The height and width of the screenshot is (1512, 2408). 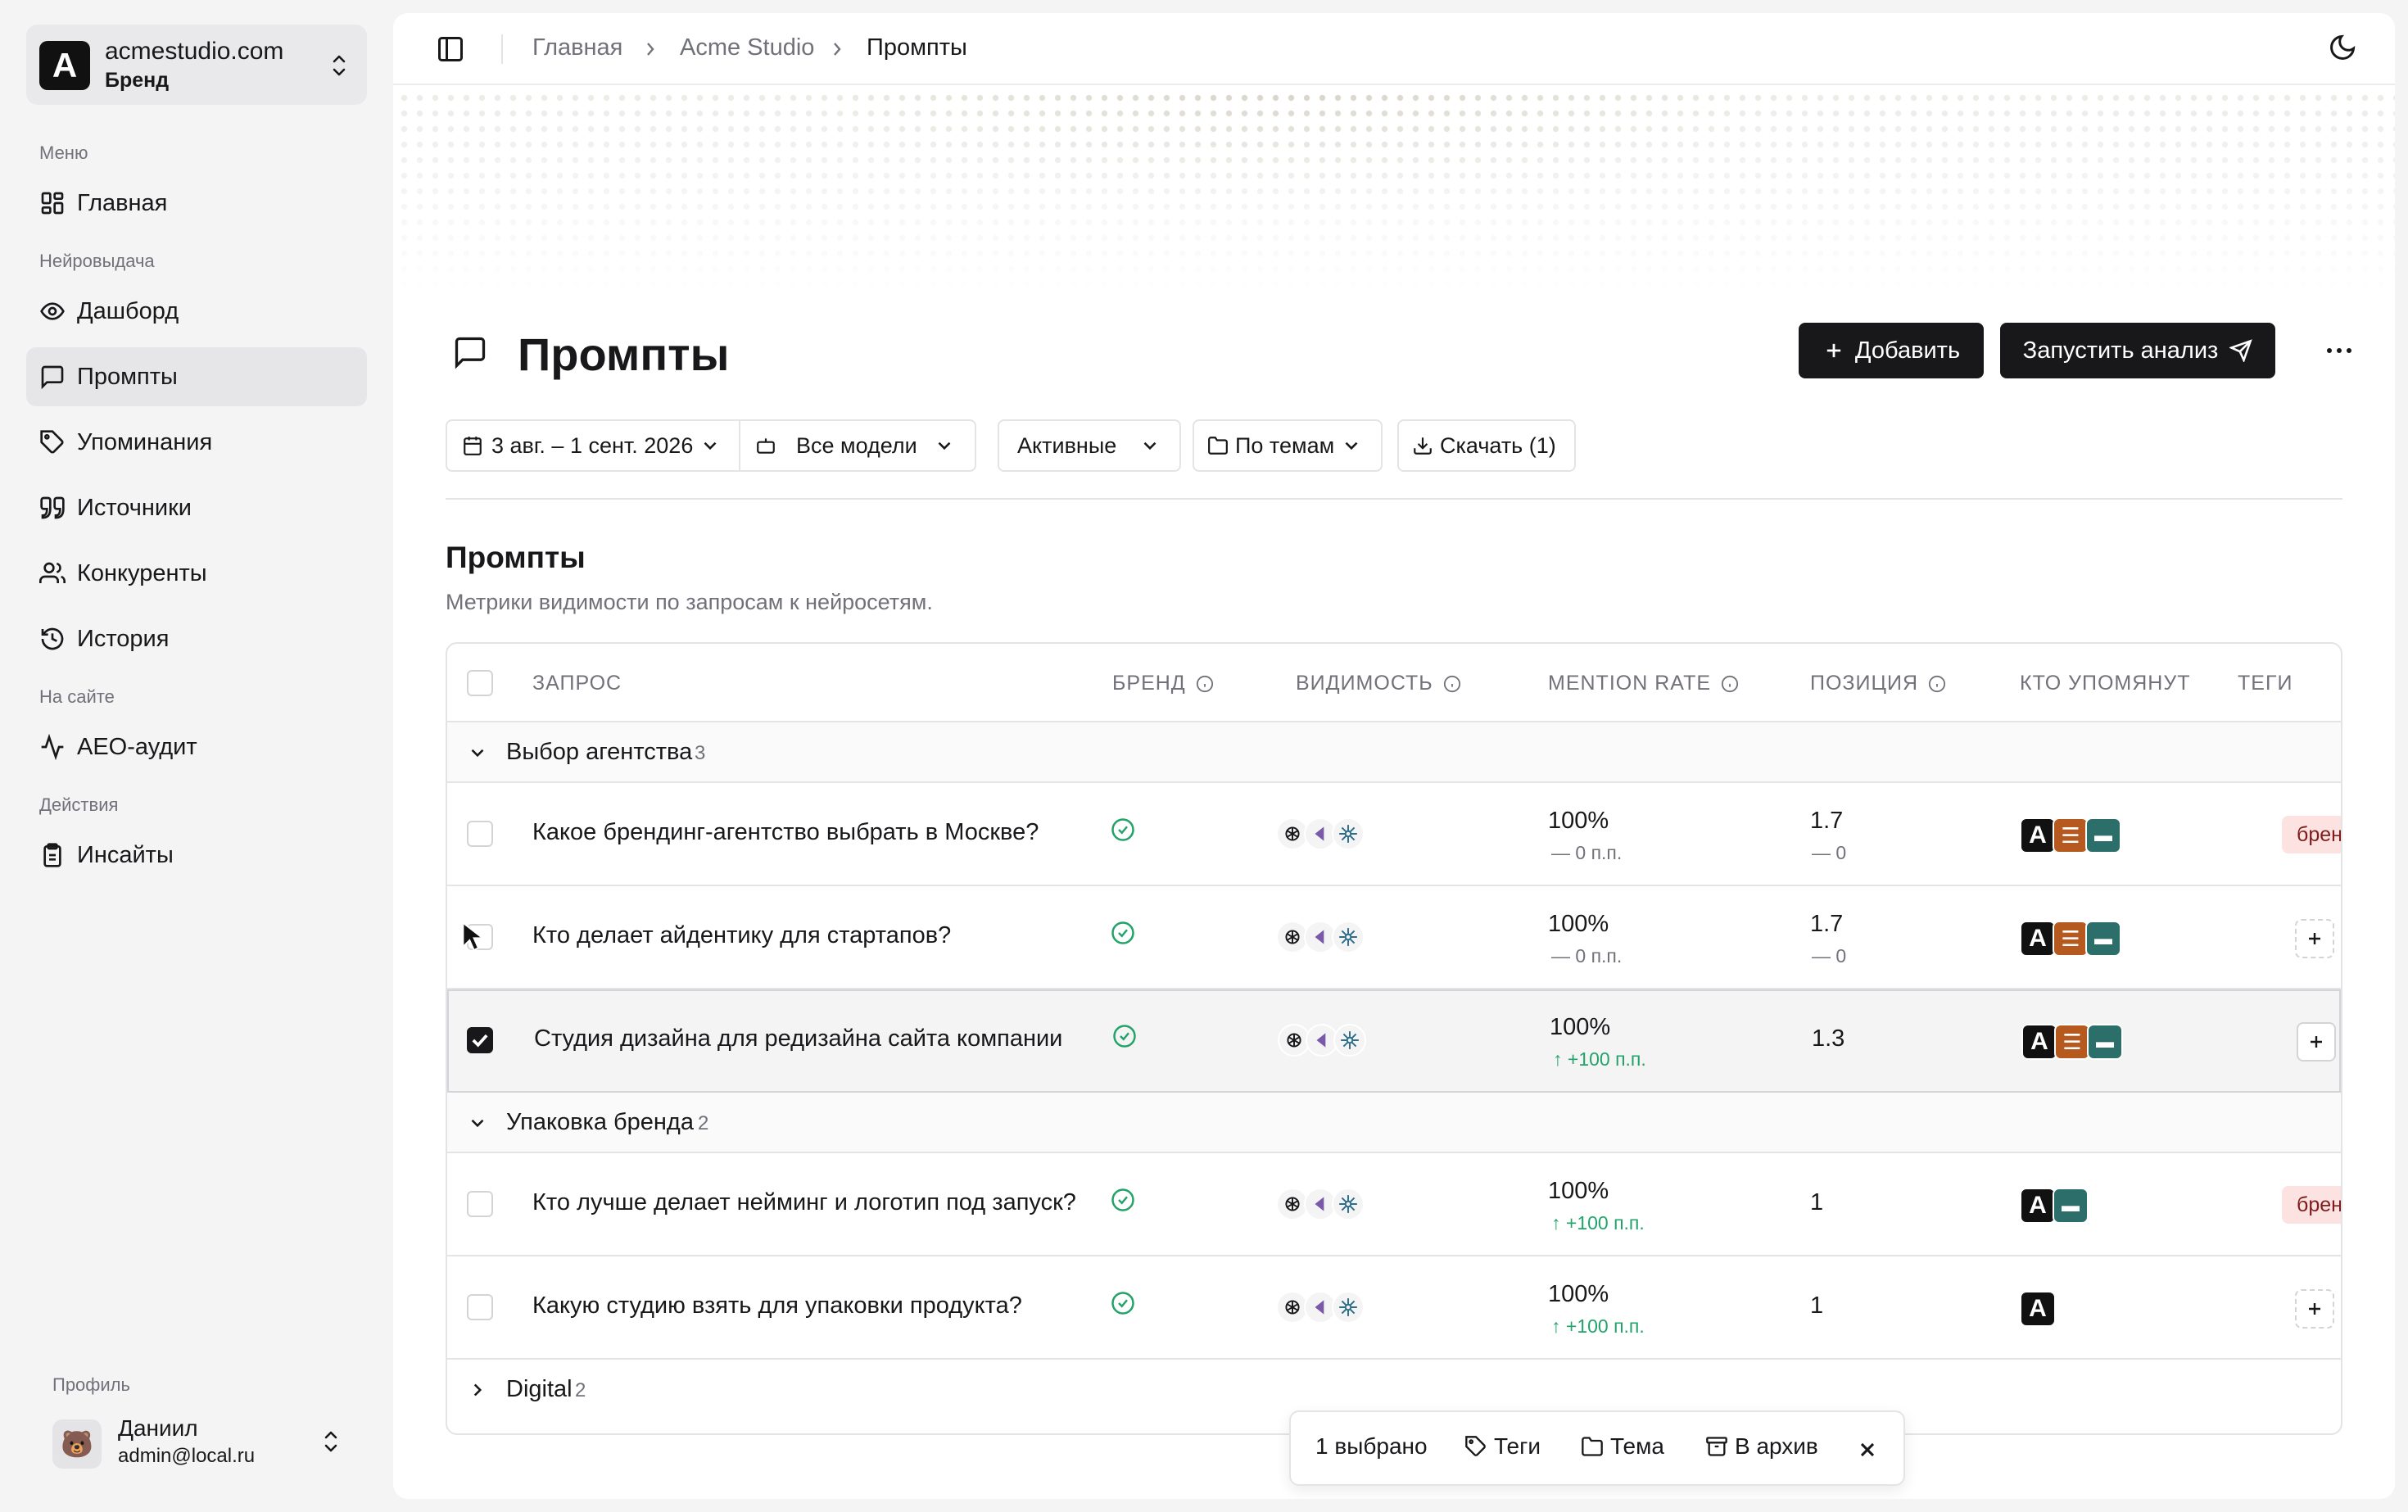 I want to click on column-header-visibility: ВИДИМОСТЬ, so click(x=1378, y=683).